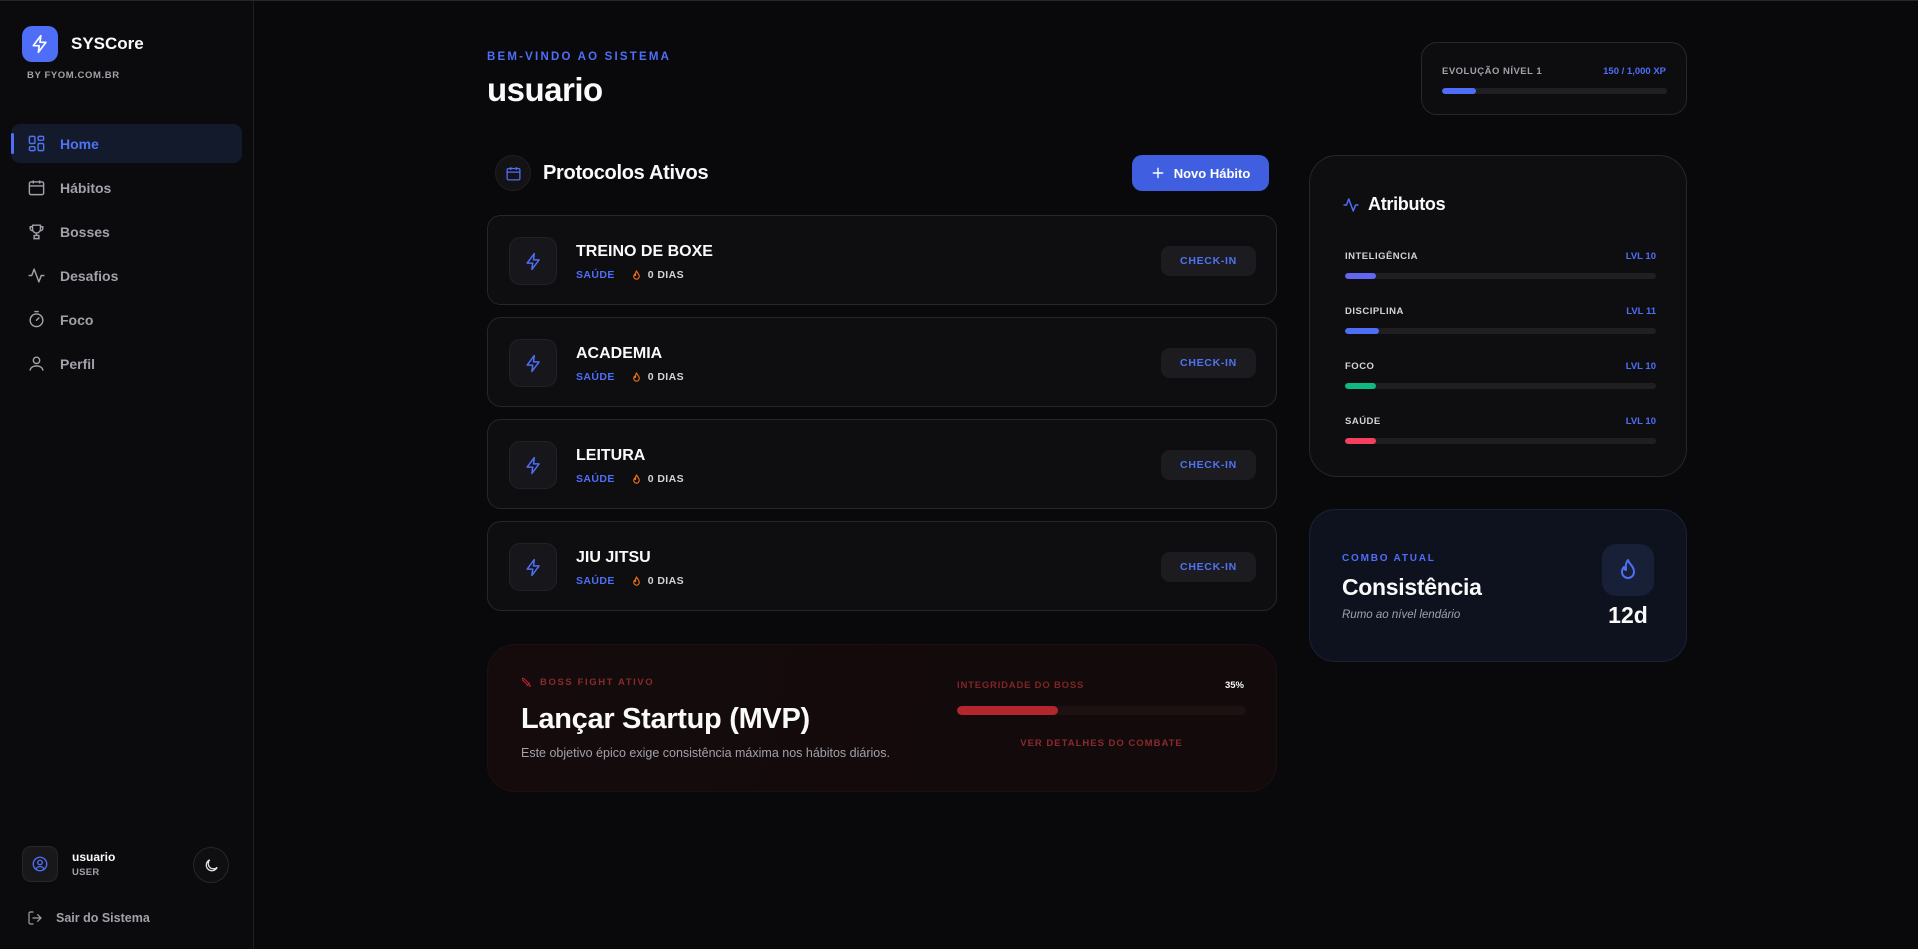 The image size is (1918, 949). What do you see at coordinates (86, 187) in the screenshot?
I see `nav-label: Hábitos` at bounding box center [86, 187].